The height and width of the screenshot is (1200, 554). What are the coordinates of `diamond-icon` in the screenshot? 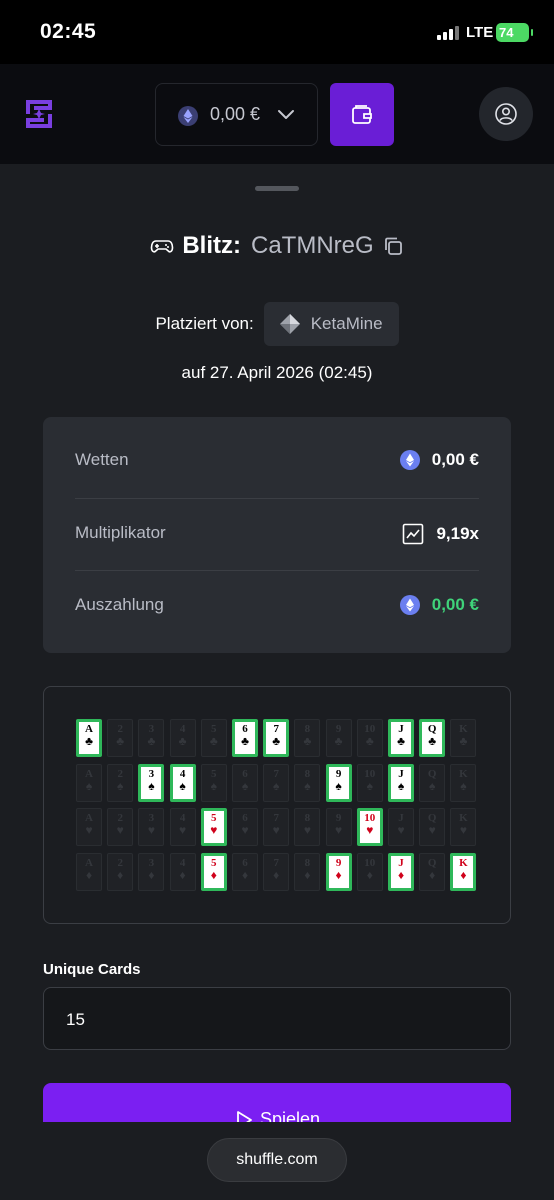 It's located at (289, 324).